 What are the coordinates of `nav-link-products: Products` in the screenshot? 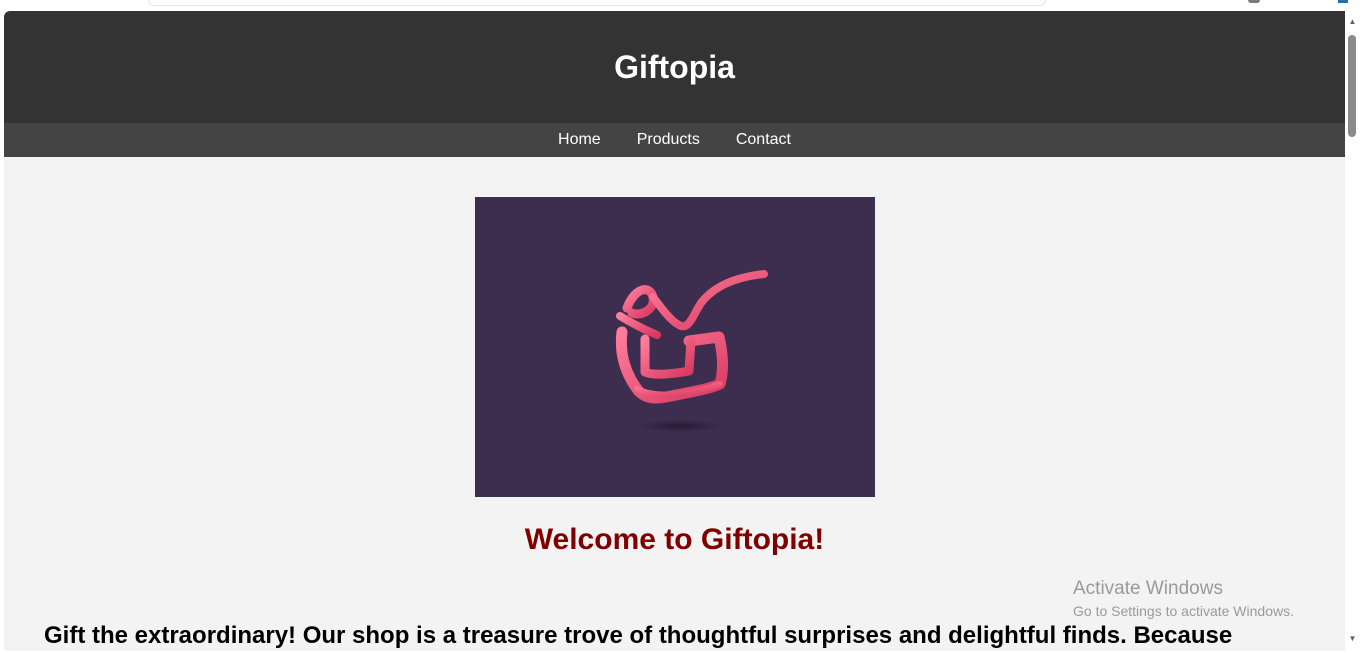 It's located at (668, 140).